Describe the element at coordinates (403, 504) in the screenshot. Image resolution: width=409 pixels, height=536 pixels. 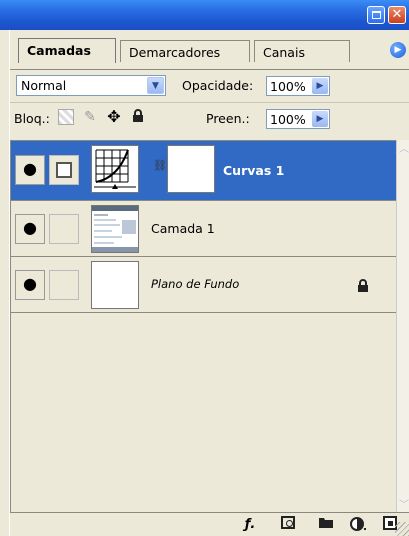
I see `scroll-down-icon: ﹀` at that location.